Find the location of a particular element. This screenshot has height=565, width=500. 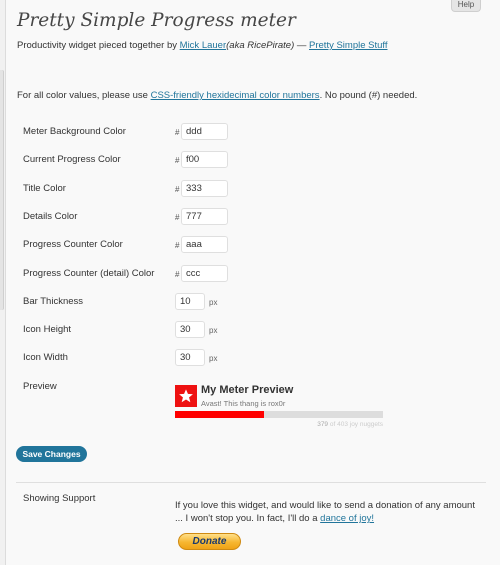

author-alias: (aka RicePirate) is located at coordinates (260, 45).